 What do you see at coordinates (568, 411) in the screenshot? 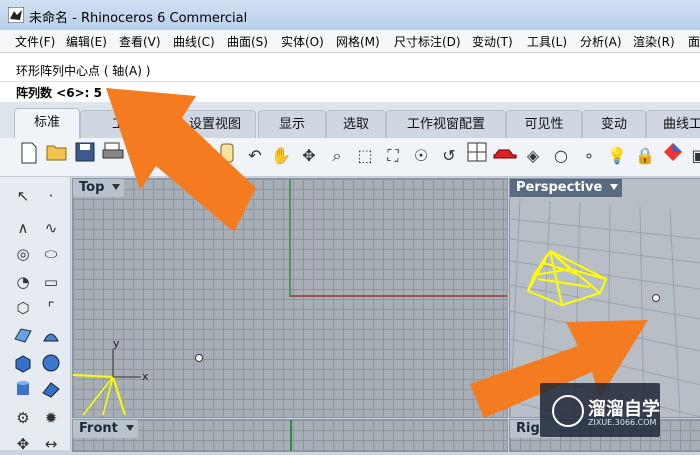
I see `watermark-logo-icon` at bounding box center [568, 411].